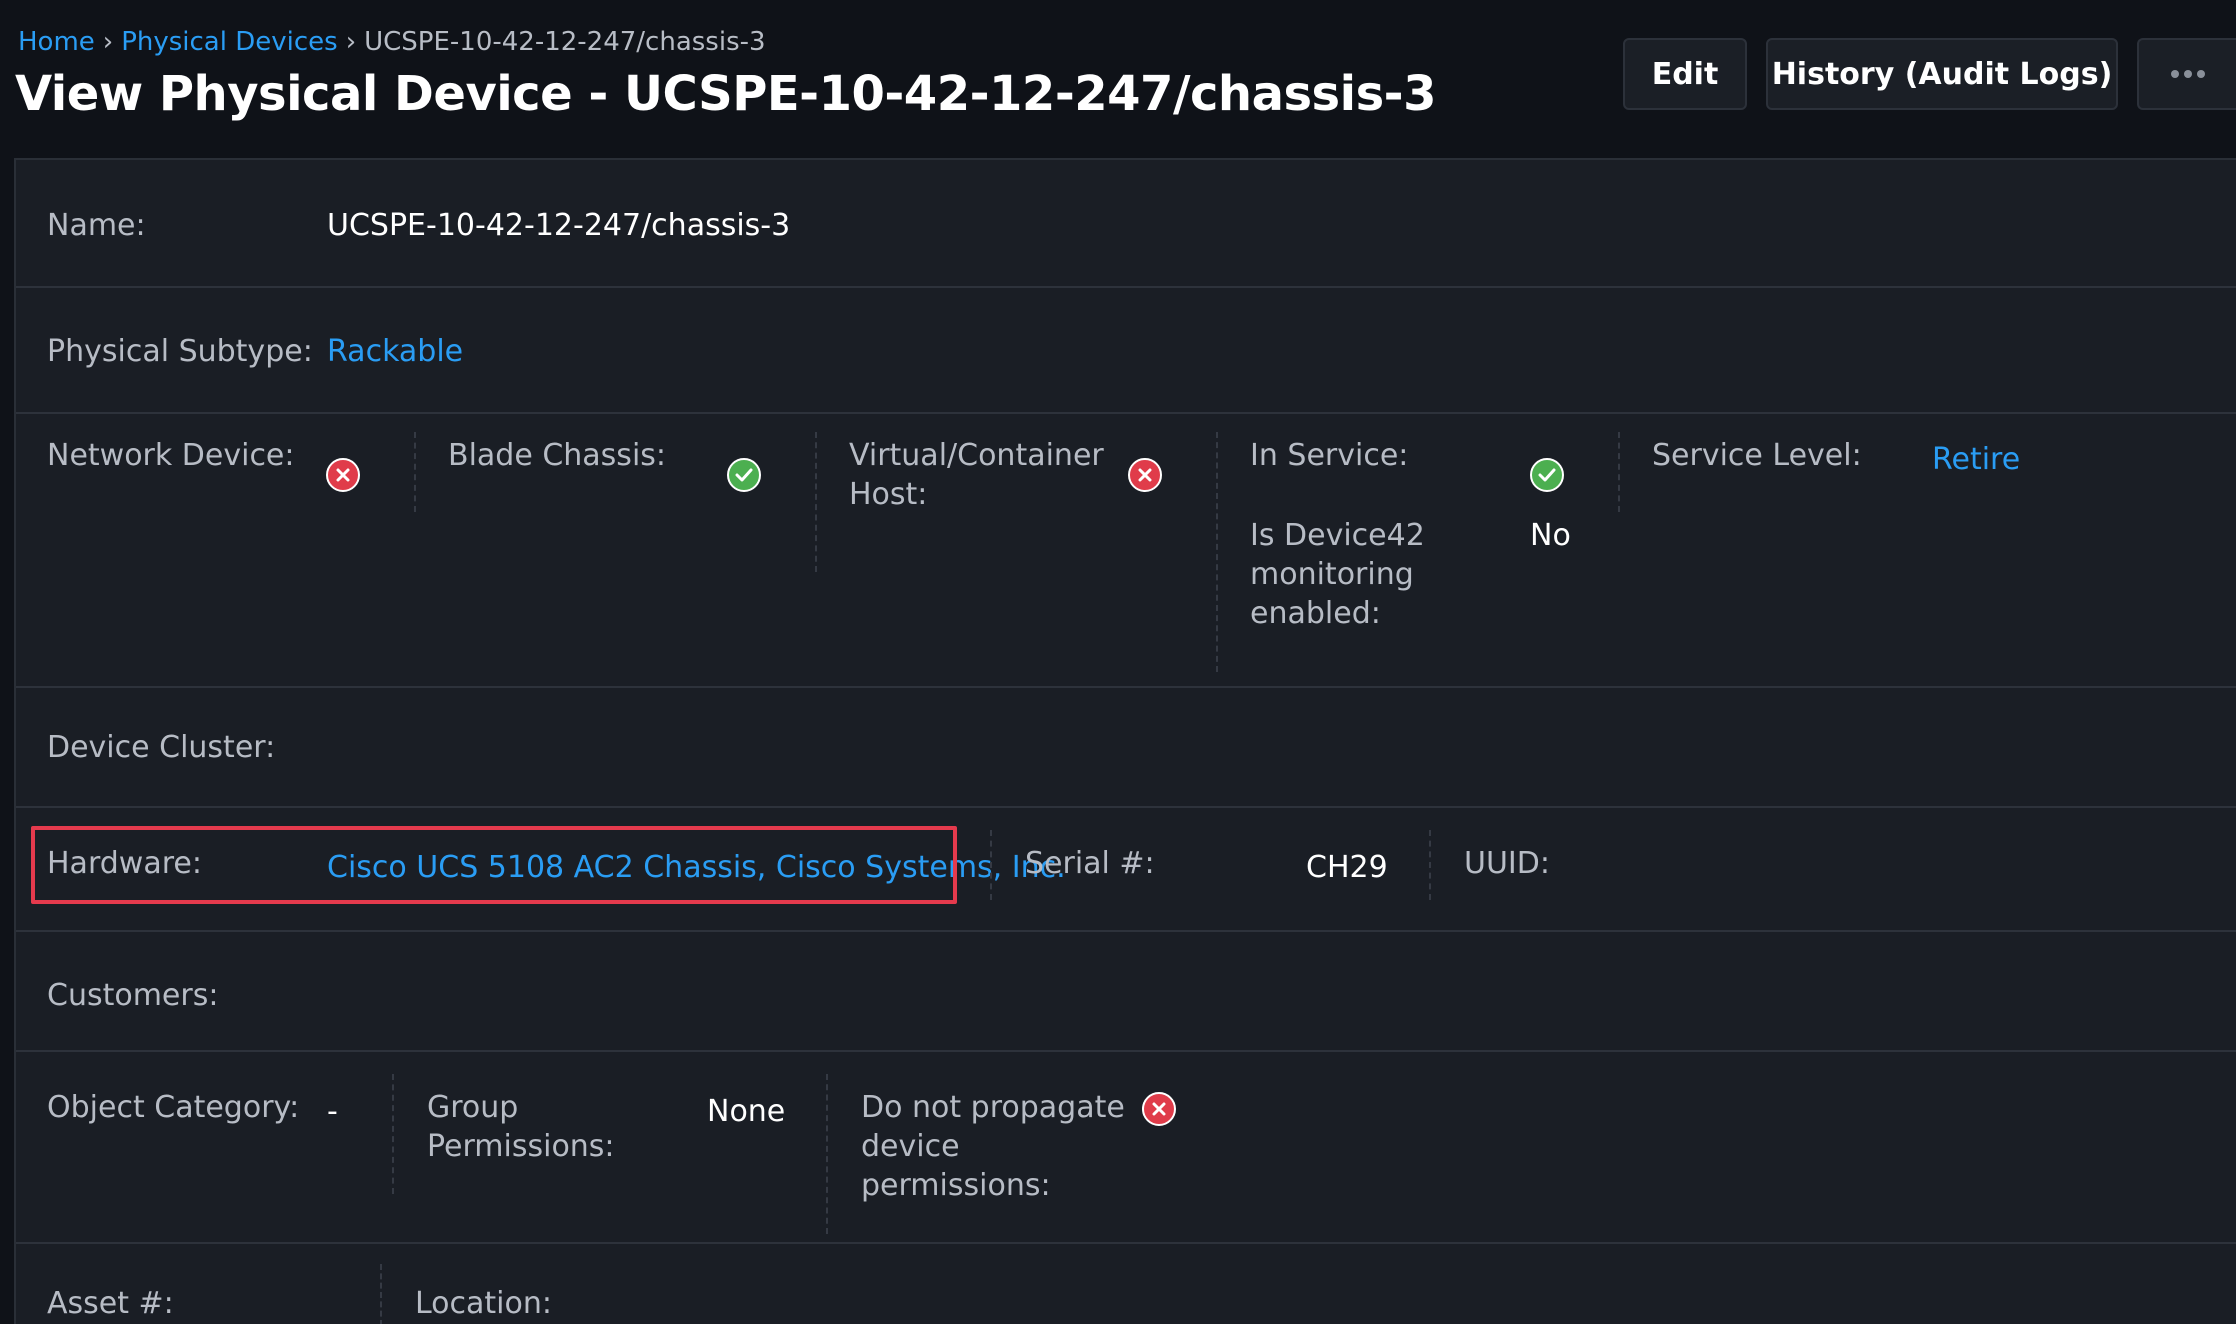 The width and height of the screenshot is (2236, 1324). What do you see at coordinates (521, 1127) in the screenshot?
I see `group-permissions-label: Group Permissions:` at bounding box center [521, 1127].